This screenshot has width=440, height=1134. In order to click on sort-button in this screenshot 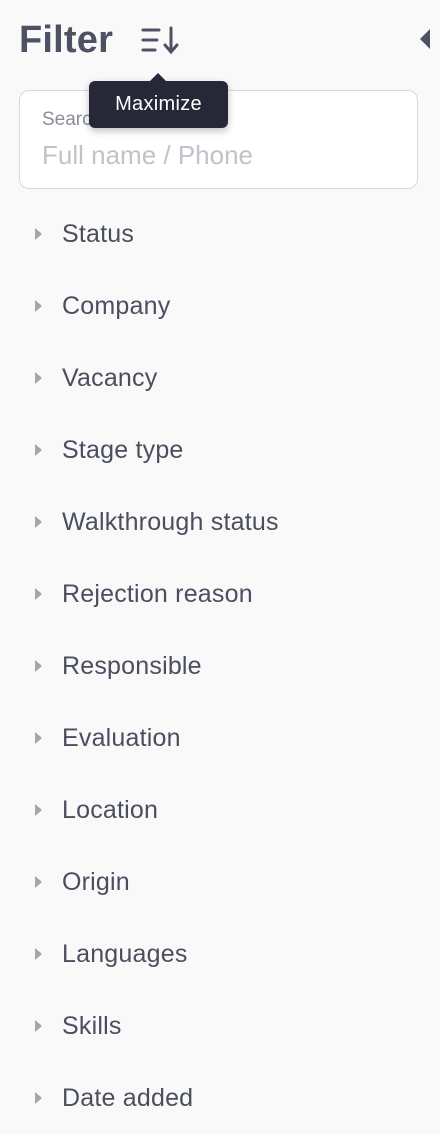, I will do `click(160, 40)`.